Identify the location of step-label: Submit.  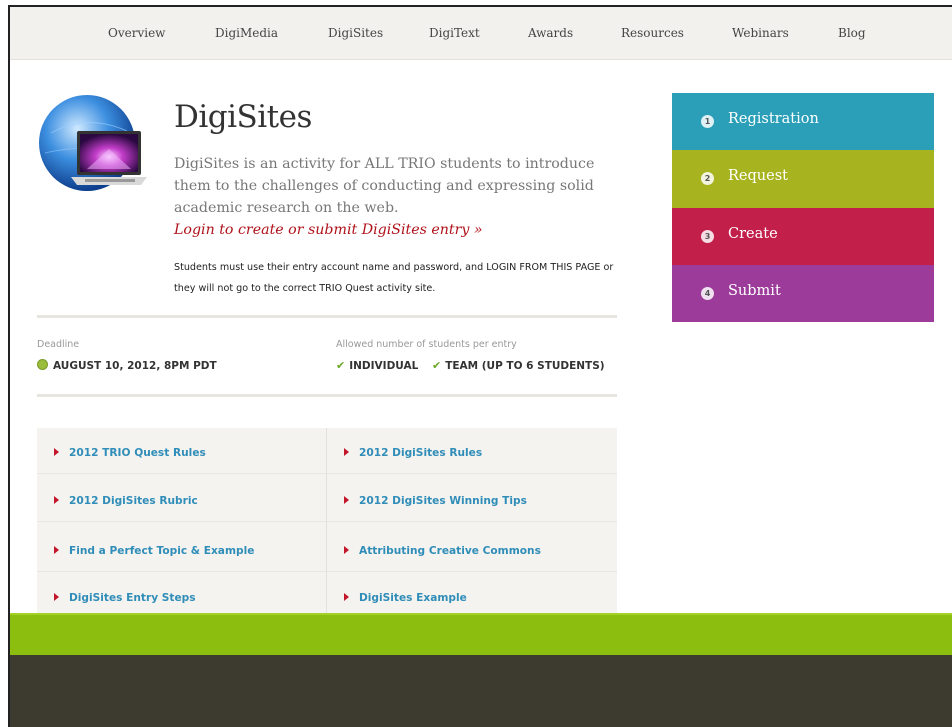
(754, 290).